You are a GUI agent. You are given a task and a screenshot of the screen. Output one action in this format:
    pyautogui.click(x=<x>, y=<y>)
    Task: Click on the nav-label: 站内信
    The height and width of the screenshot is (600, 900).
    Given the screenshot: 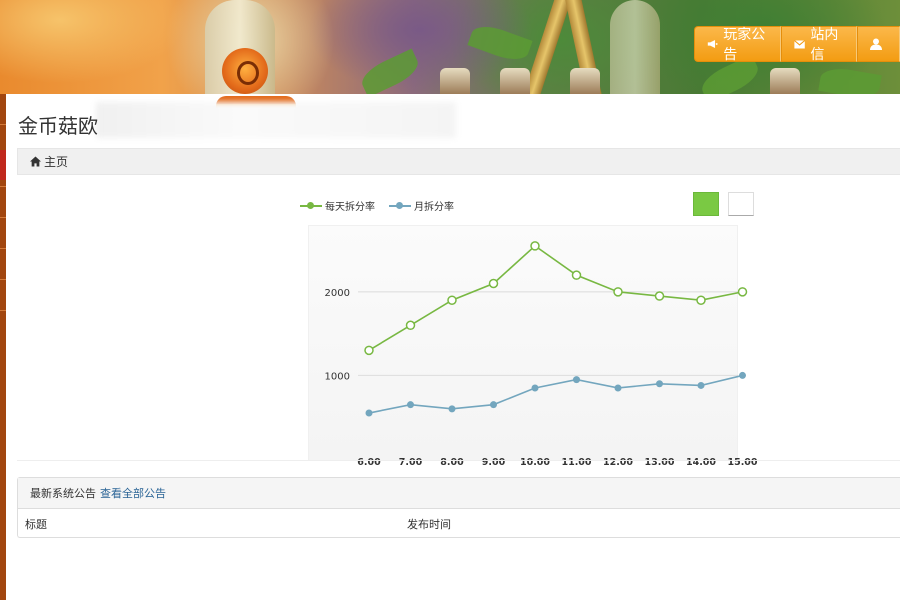 What is the action you would take?
    pyautogui.click(x=824, y=45)
    